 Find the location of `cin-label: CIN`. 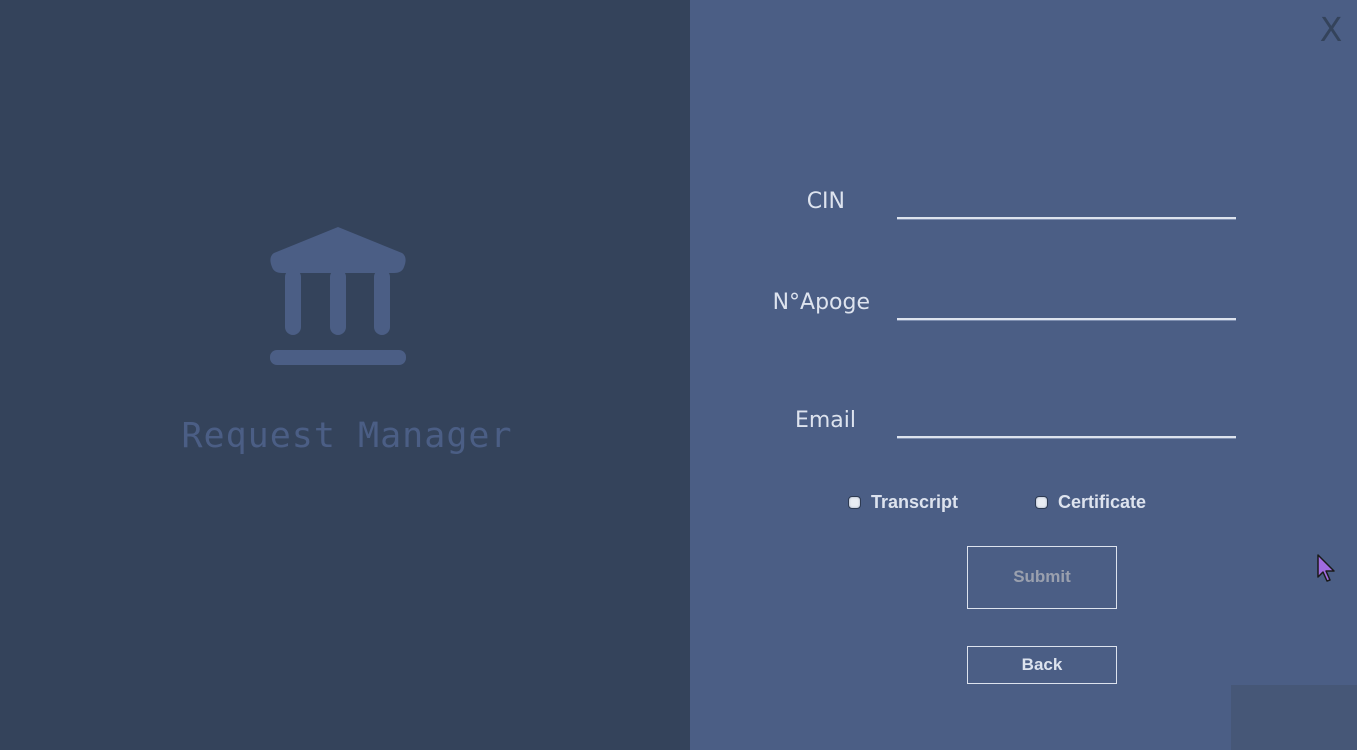

cin-label: CIN is located at coordinates (825, 201).